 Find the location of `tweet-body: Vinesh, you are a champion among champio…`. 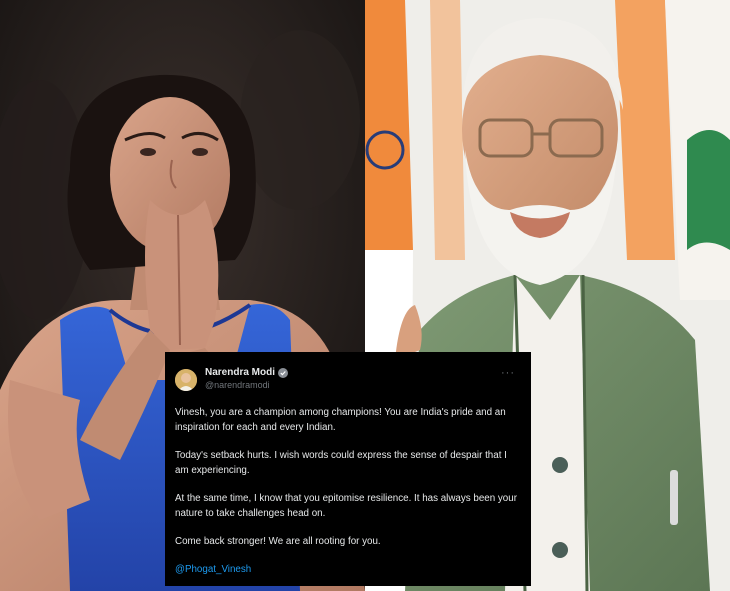

tweet-body: Vinesh, you are a champion among champio… is located at coordinates (346, 491).